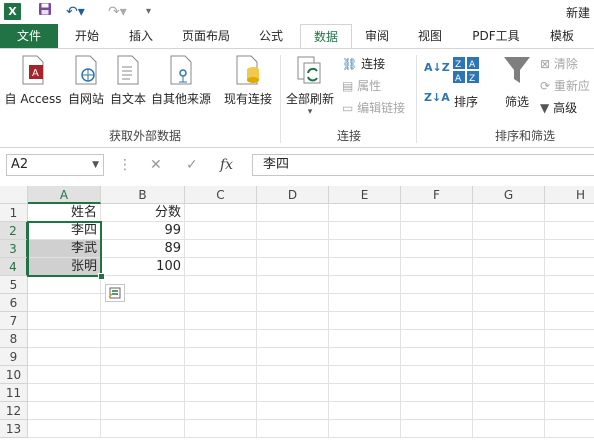  I want to click on cell-b1: 分数, so click(143, 213).